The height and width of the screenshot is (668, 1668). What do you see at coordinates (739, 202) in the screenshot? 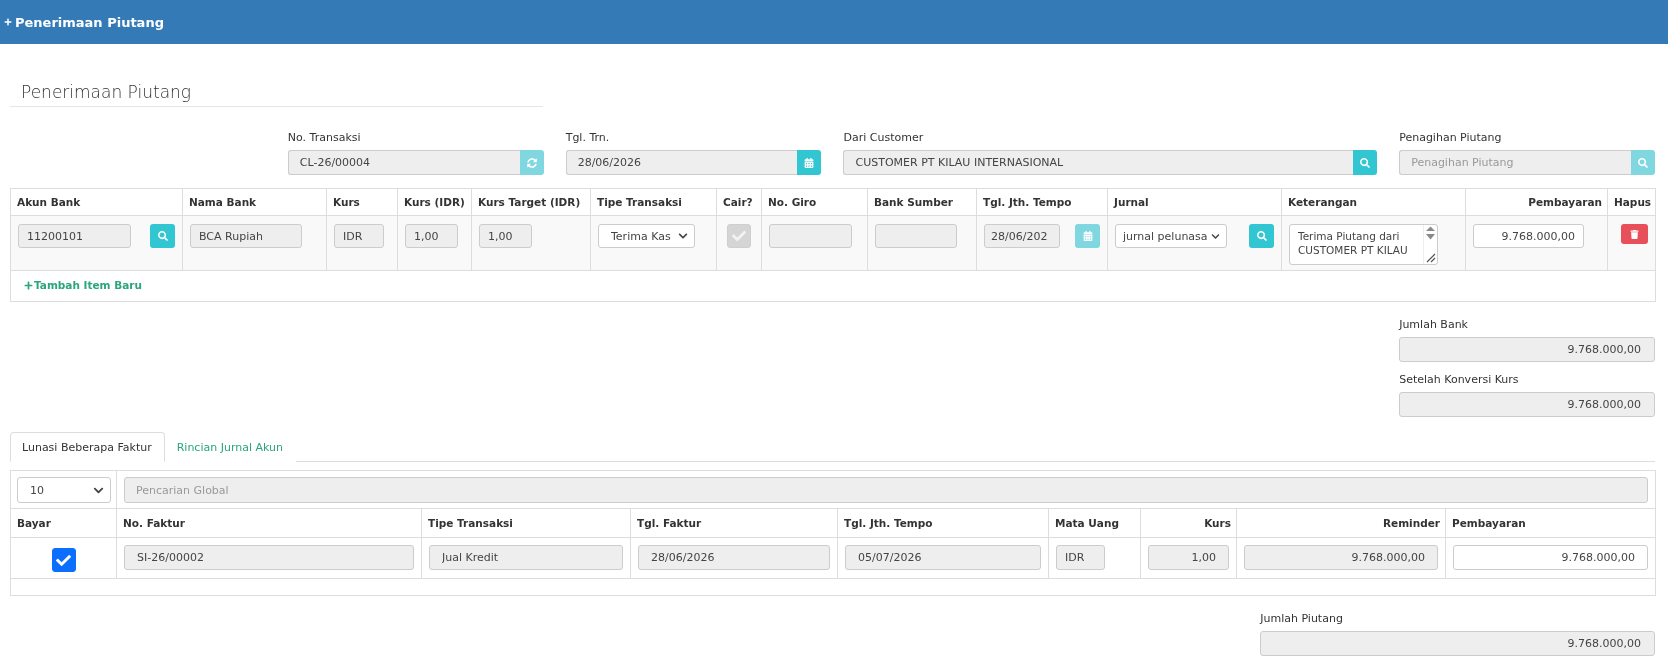
I see `column-header: Cair?` at bounding box center [739, 202].